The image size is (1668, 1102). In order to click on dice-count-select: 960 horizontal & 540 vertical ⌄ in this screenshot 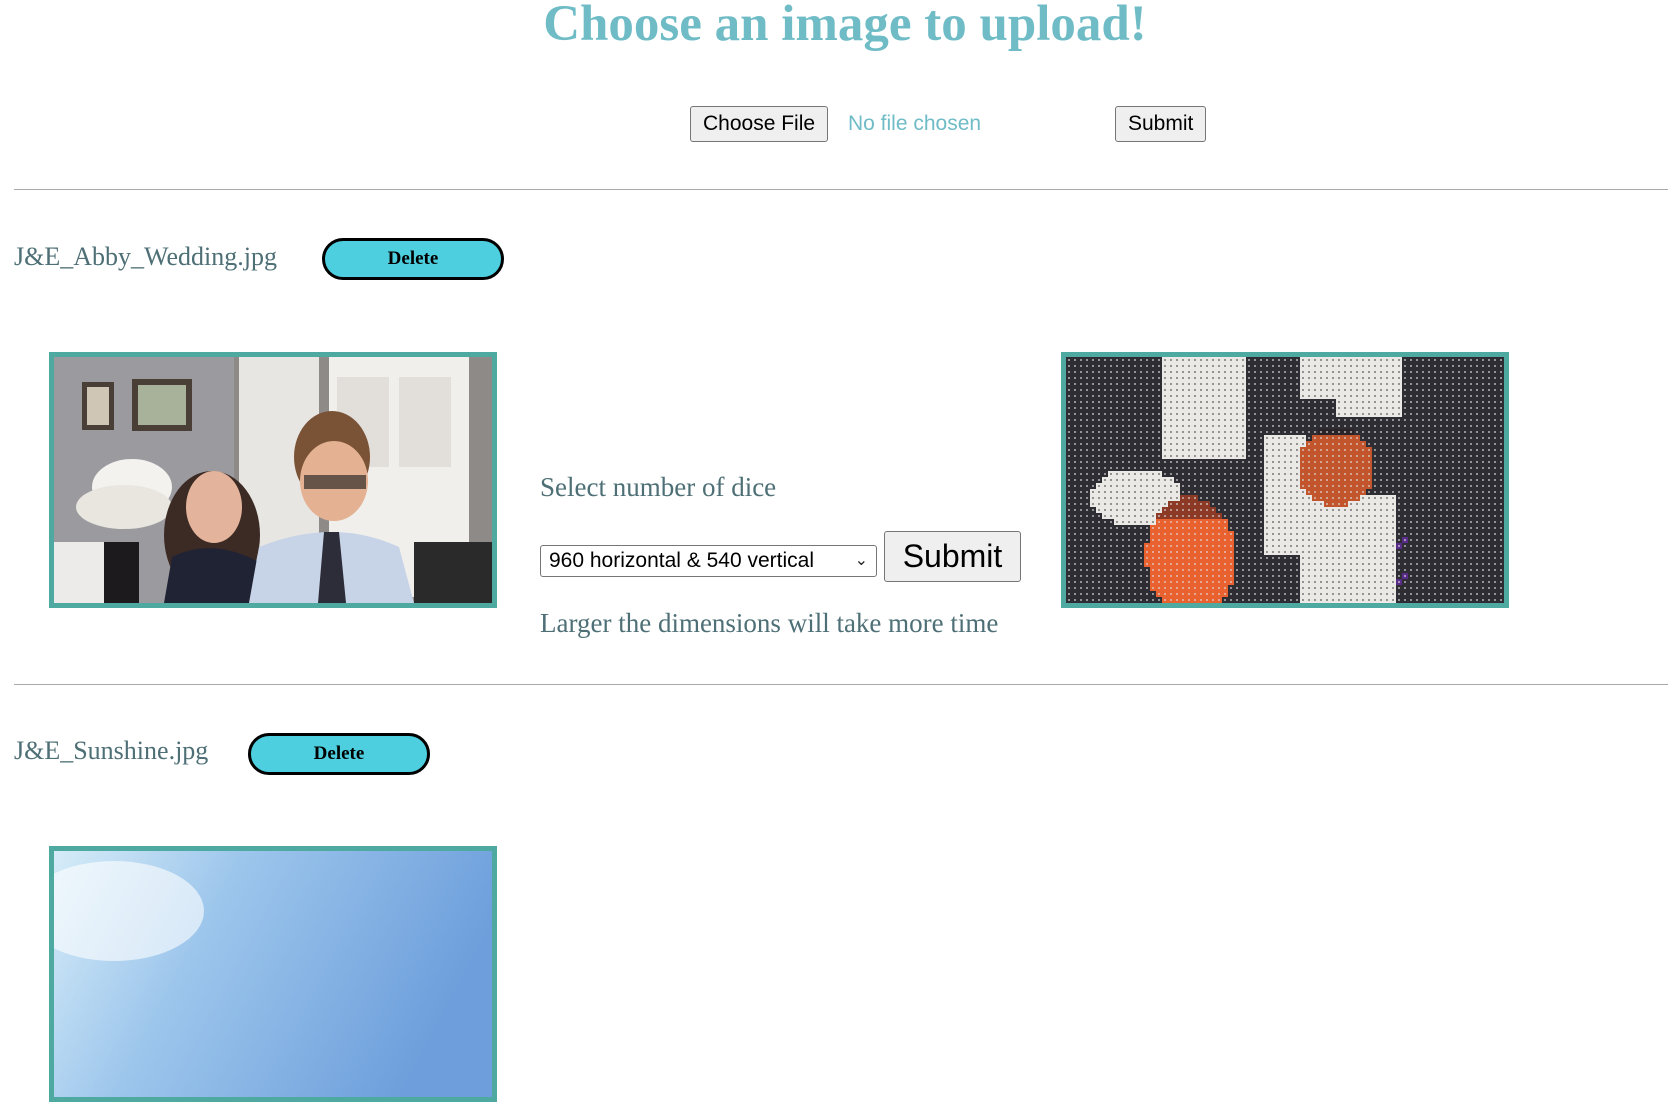, I will do `click(708, 561)`.